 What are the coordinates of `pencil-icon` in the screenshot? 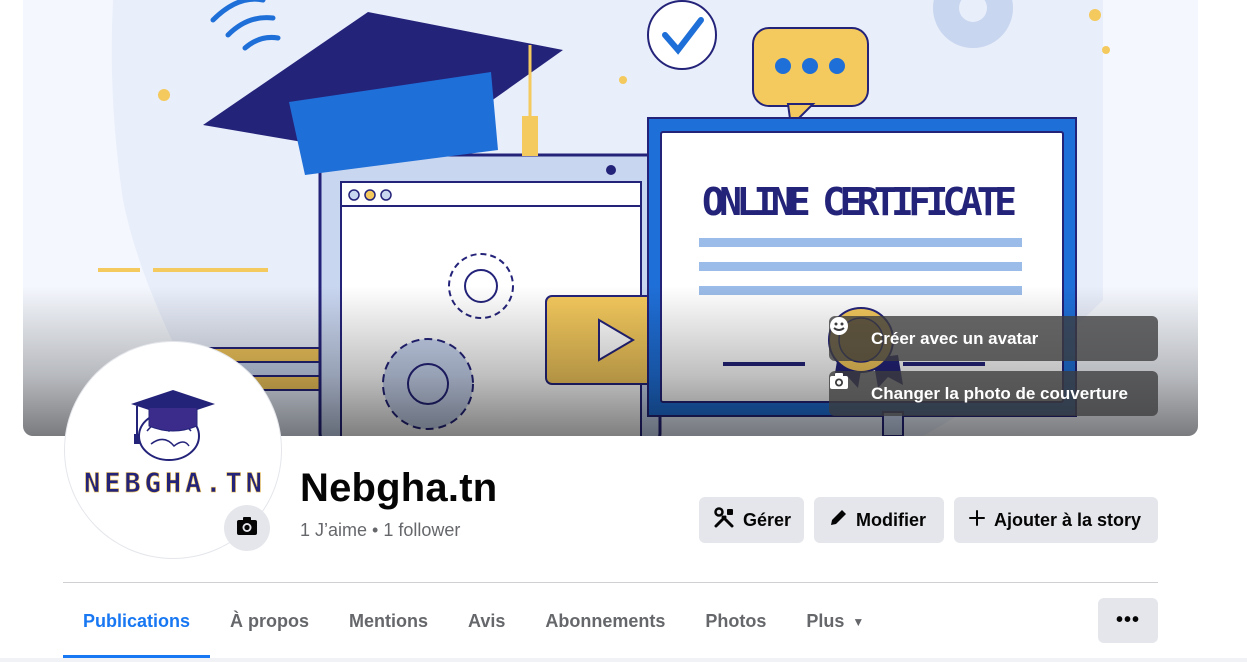 It's located at (838, 520).